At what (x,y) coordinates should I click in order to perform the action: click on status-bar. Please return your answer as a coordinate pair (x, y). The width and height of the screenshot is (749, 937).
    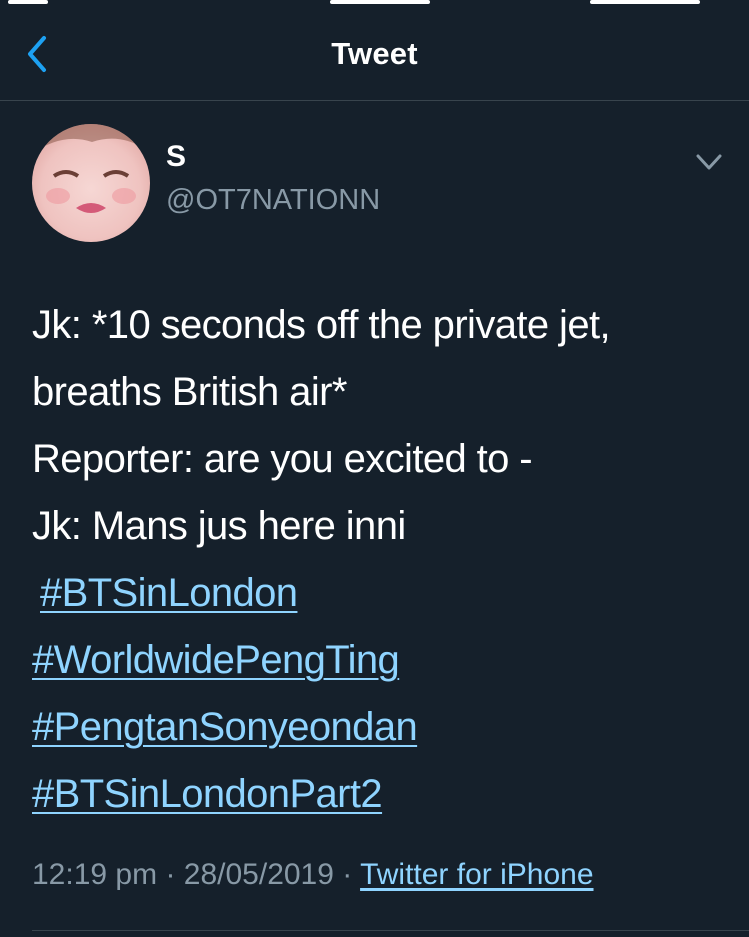
    Looking at the image, I should click on (374, 4).